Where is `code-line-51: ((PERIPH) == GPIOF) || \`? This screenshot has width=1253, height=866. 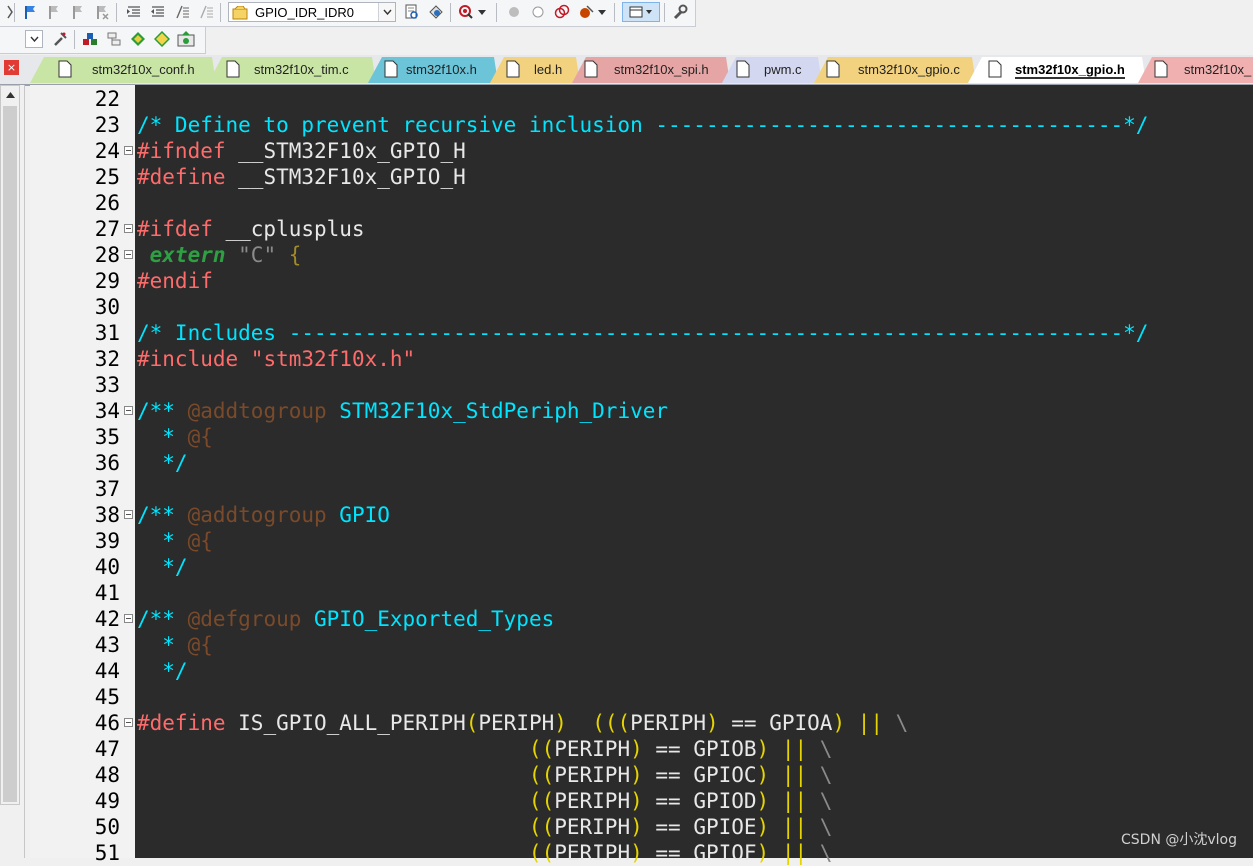
code-line-51: ((PERIPH) == GPIOF) || \ is located at coordinates (485, 853).